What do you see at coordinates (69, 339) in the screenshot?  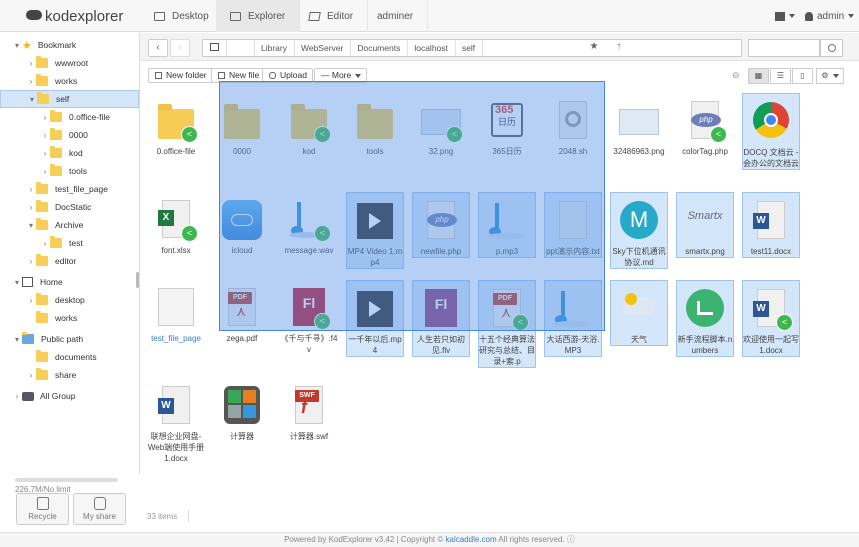 I see `tree-item-public-path: ▾ Public path` at bounding box center [69, 339].